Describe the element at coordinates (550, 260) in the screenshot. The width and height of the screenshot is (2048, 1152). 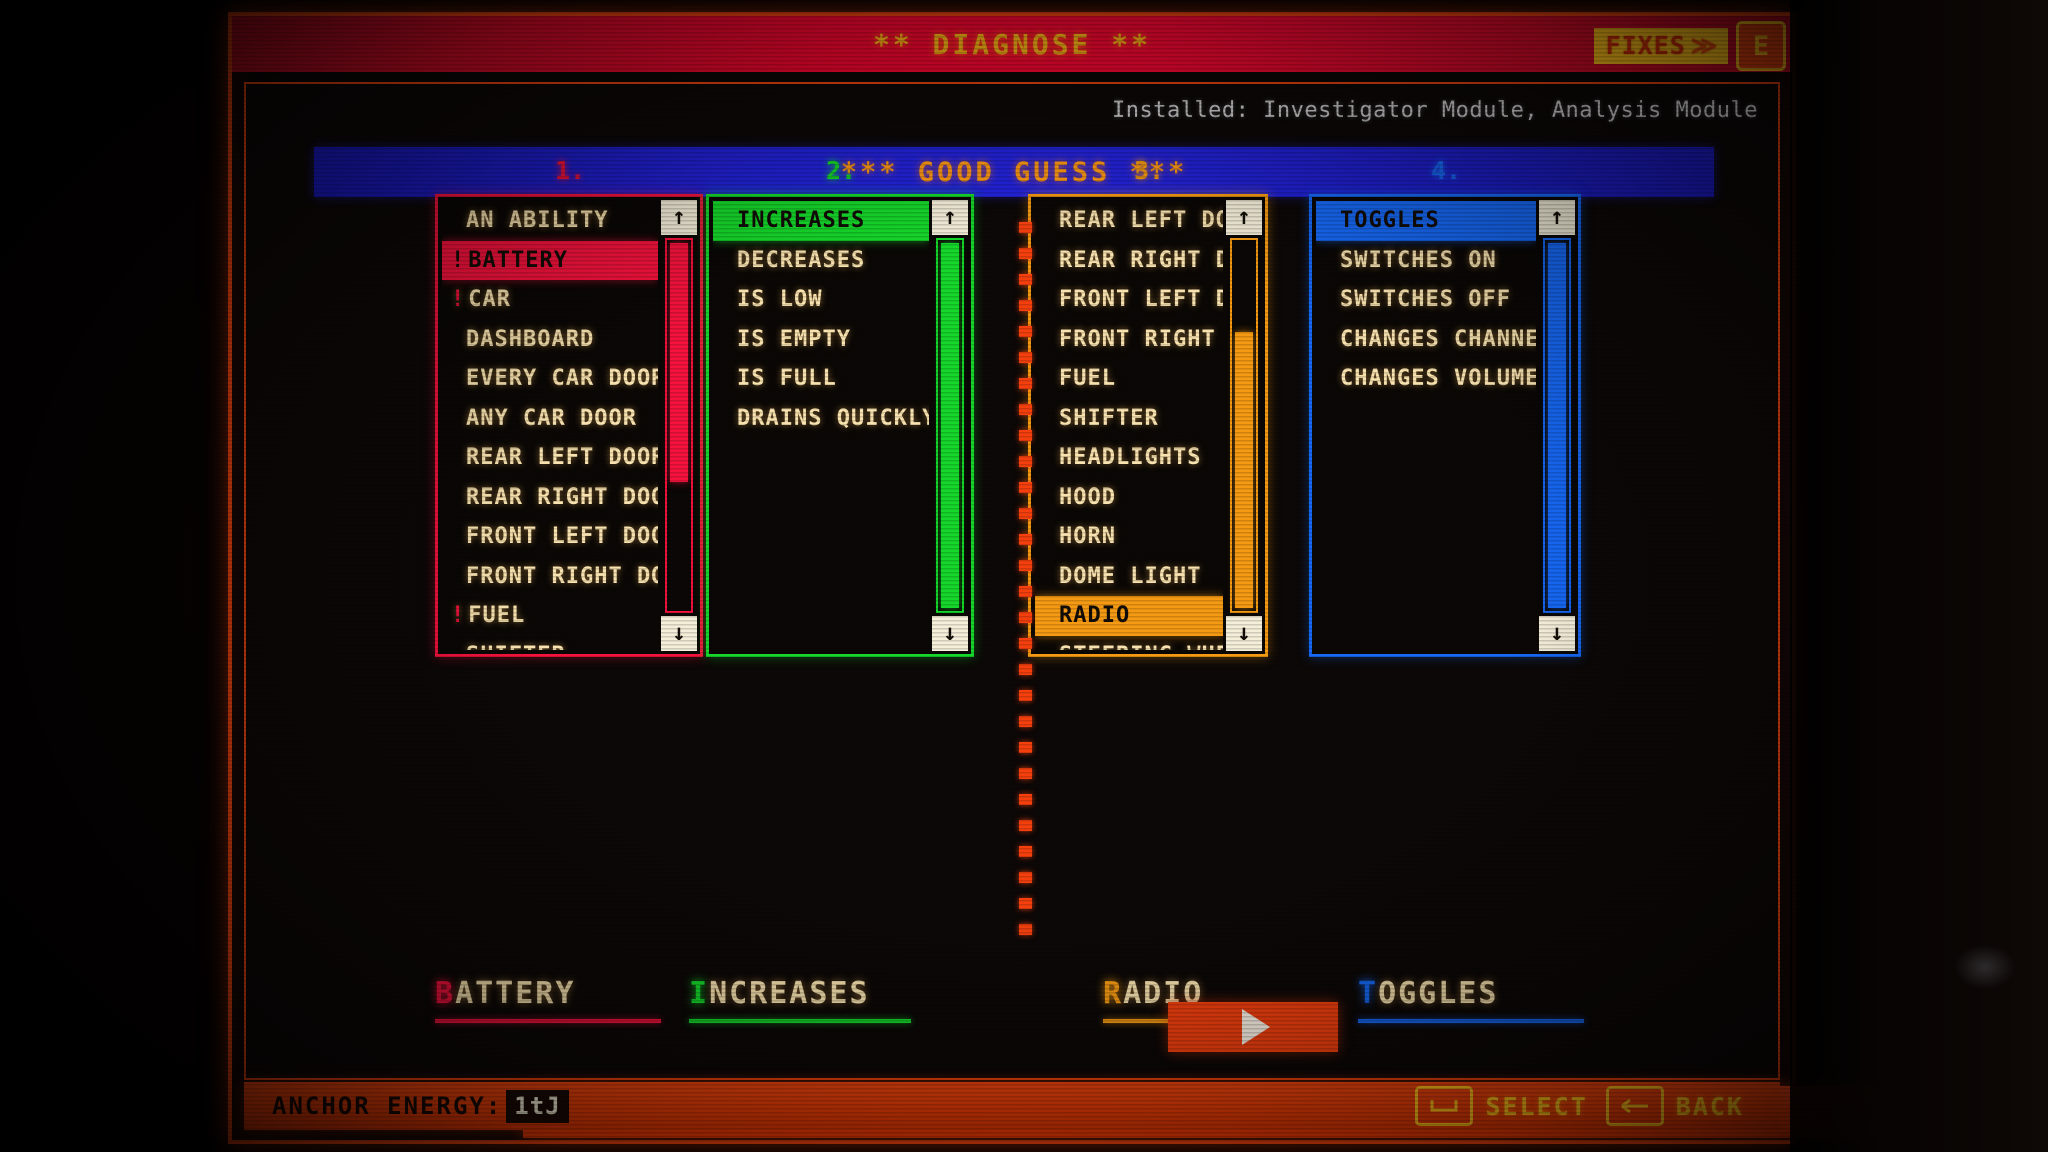
I see `list-item: ! BATTERY` at that location.